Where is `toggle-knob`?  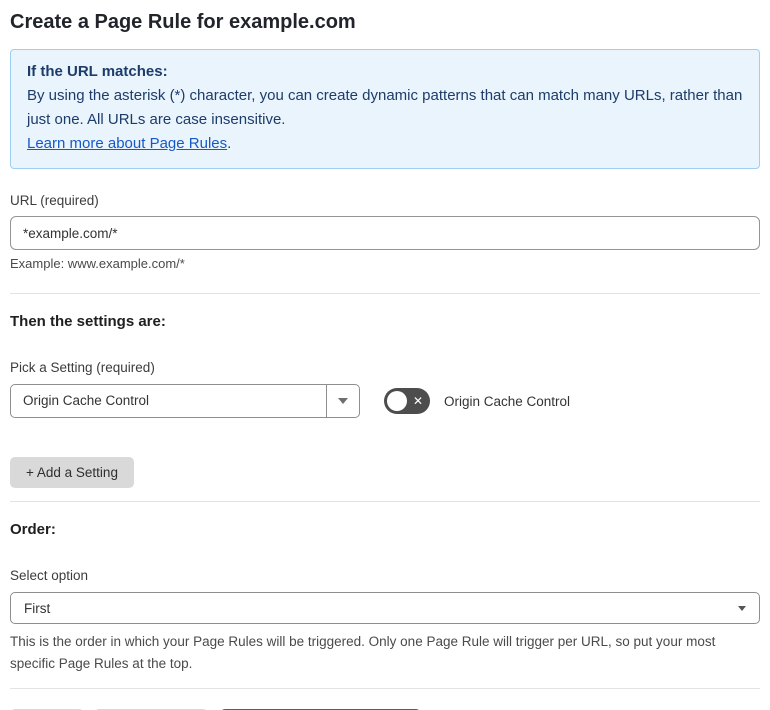
toggle-knob is located at coordinates (397, 401).